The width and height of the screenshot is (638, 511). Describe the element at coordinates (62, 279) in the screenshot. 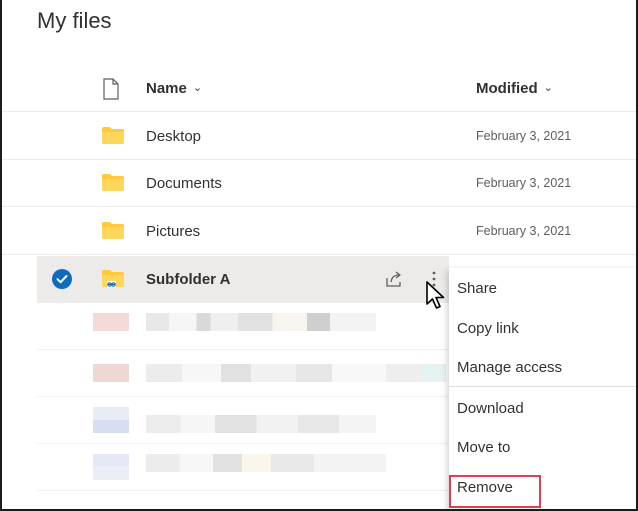

I see `checkmark-circle-icon` at that location.